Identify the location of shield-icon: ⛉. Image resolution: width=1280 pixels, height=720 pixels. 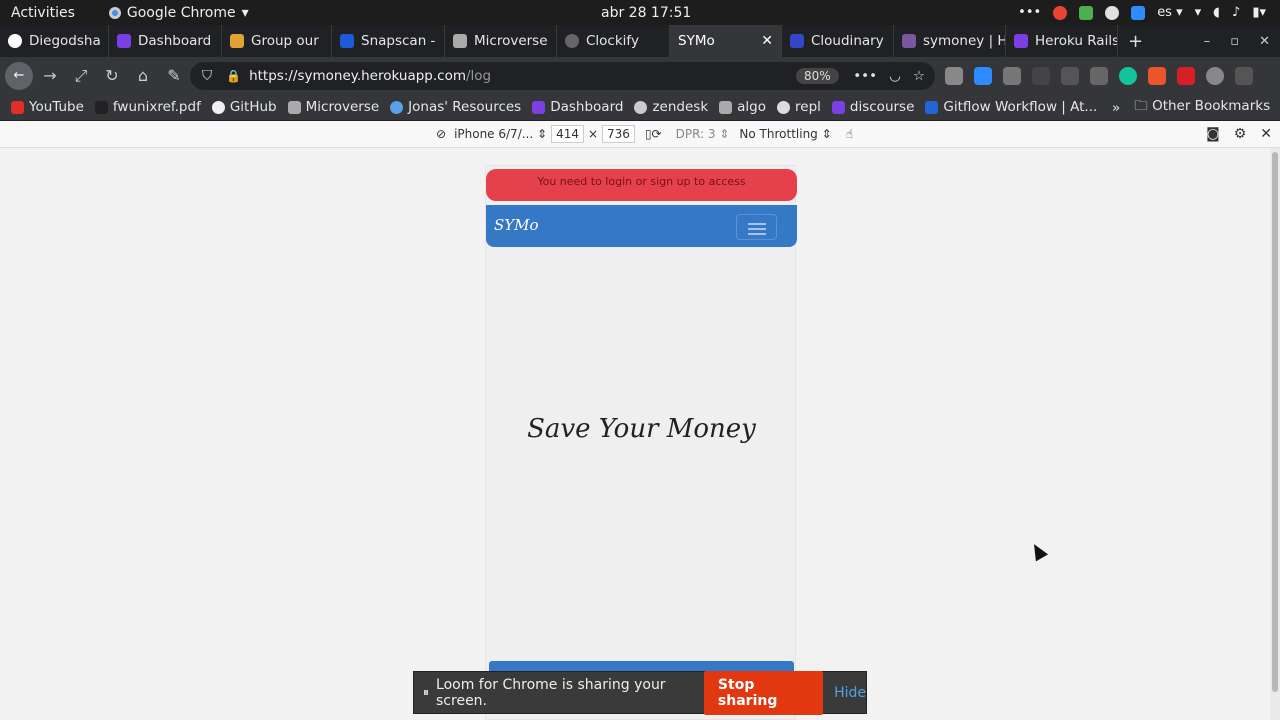
(207, 76).